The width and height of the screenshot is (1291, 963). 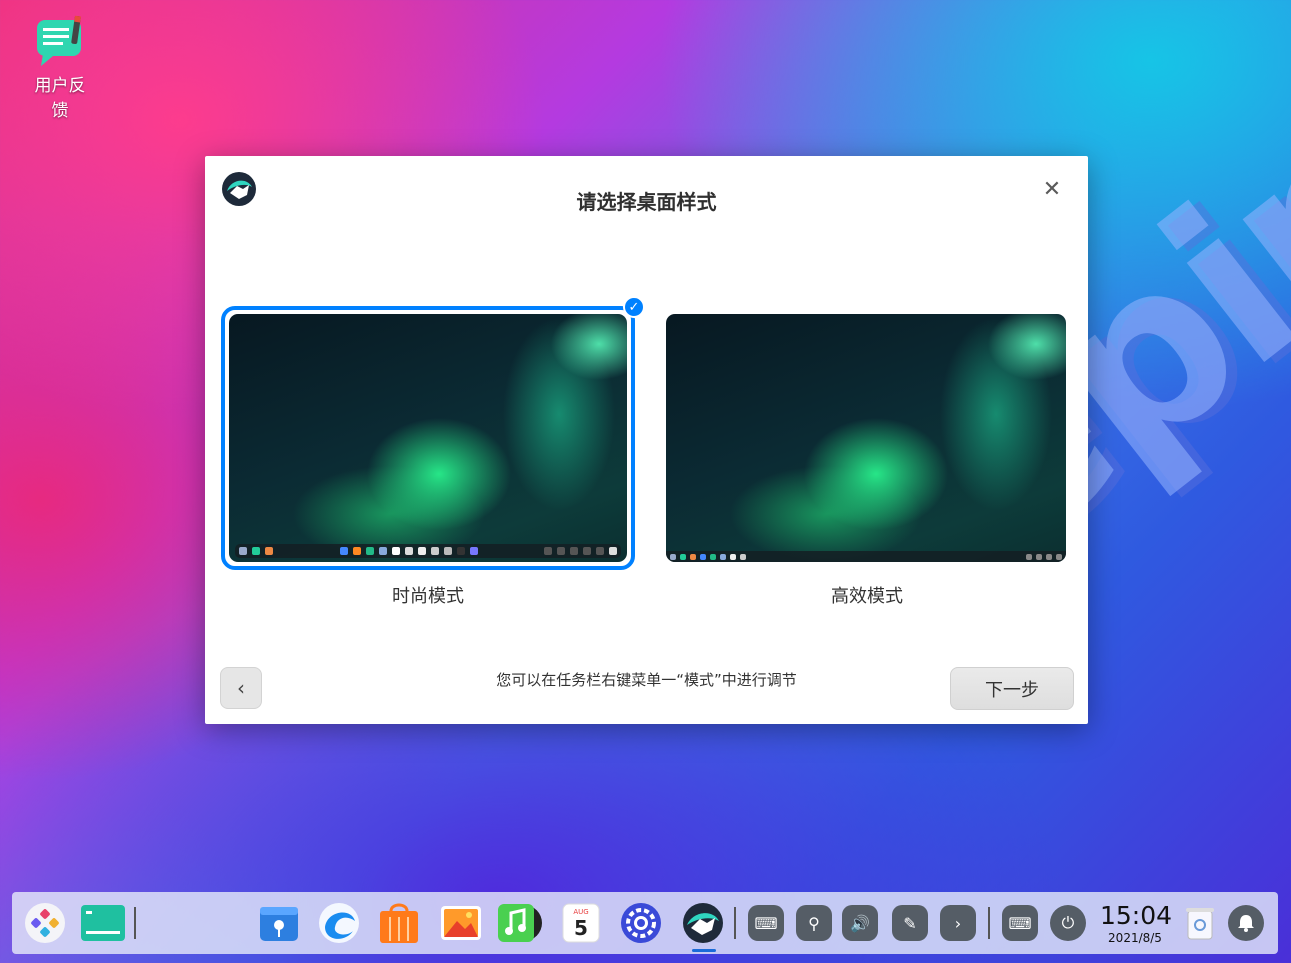 I want to click on browser-icon, so click(x=339, y=923).